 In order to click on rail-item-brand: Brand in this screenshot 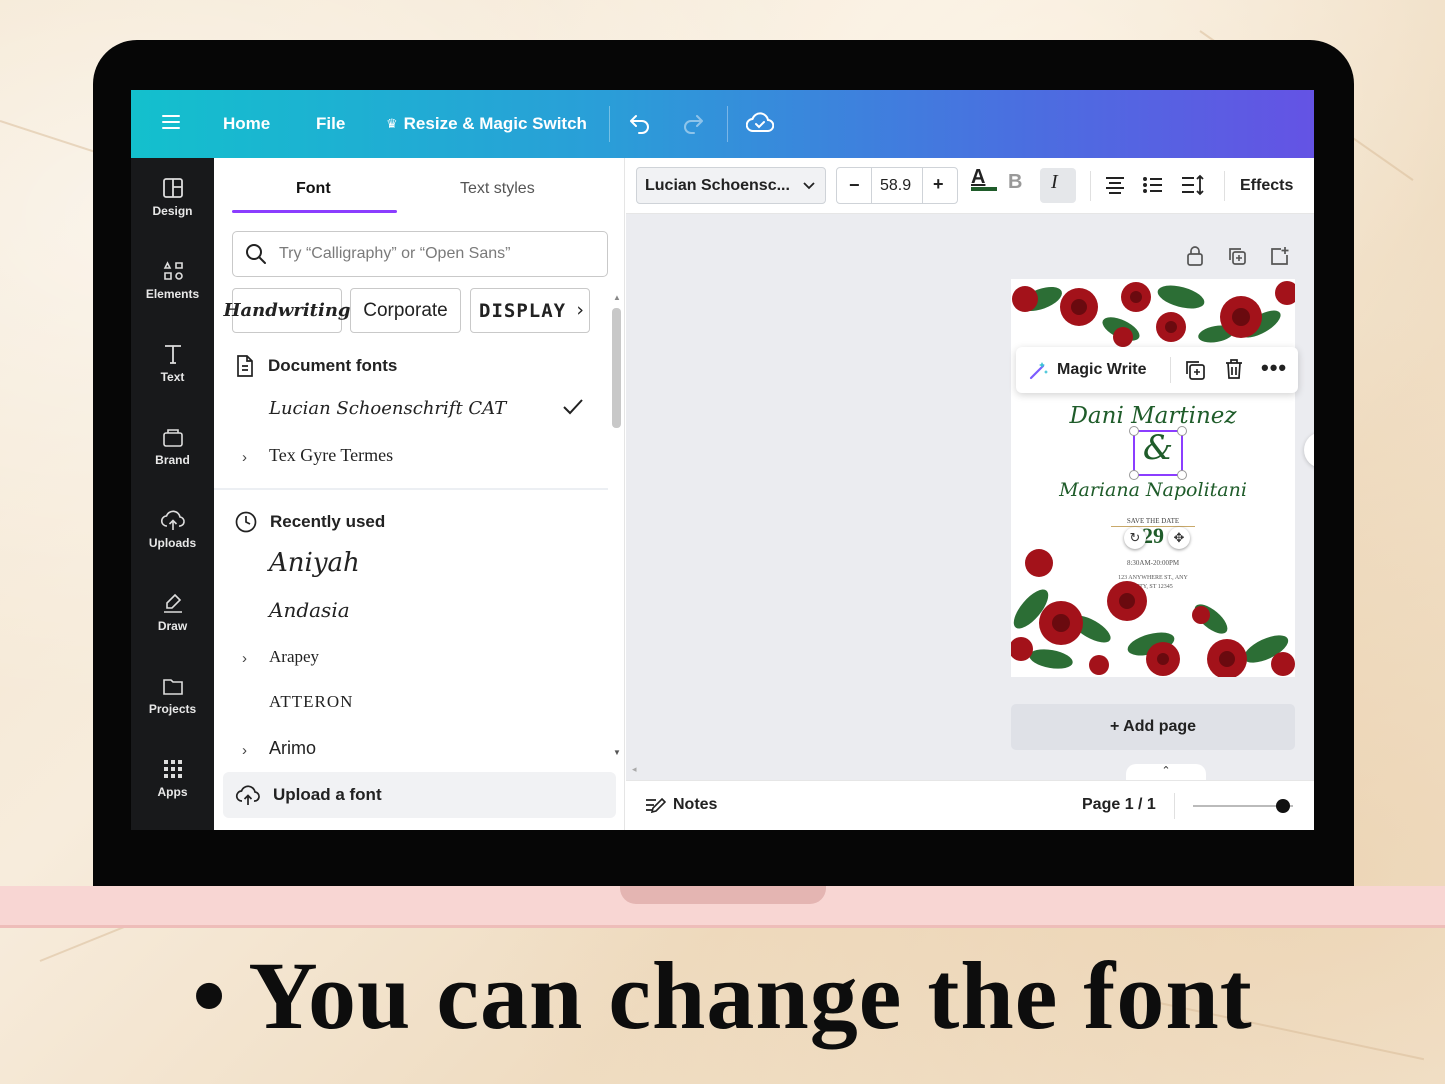, I will do `click(172, 460)`.